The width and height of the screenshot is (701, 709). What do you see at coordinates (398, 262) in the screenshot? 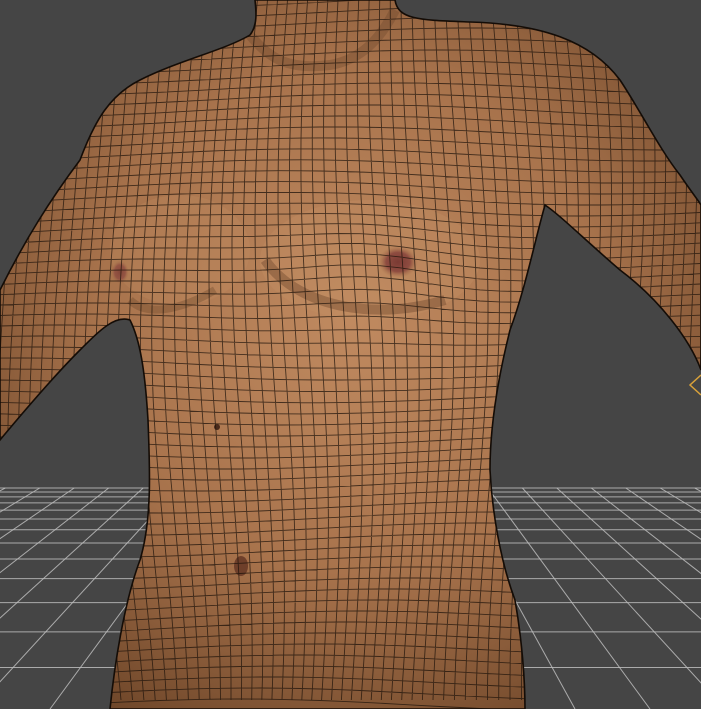
I see `nipple-right` at bounding box center [398, 262].